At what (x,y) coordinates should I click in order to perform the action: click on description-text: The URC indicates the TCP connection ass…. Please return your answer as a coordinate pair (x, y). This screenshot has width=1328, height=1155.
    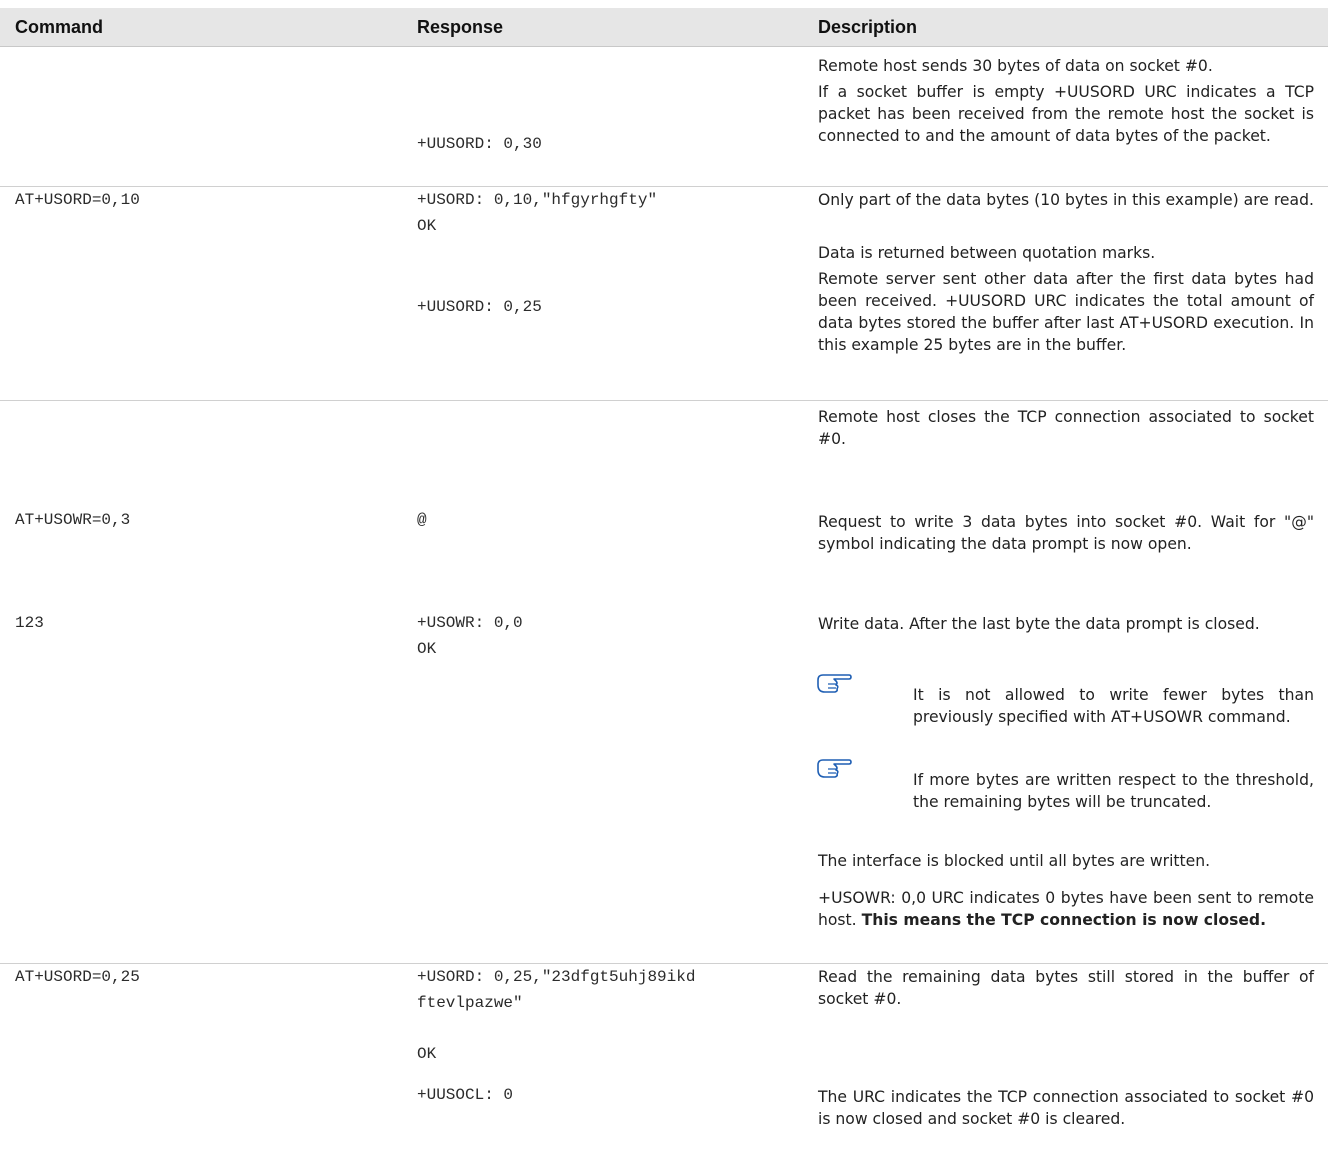
    Looking at the image, I should click on (1066, 1108).